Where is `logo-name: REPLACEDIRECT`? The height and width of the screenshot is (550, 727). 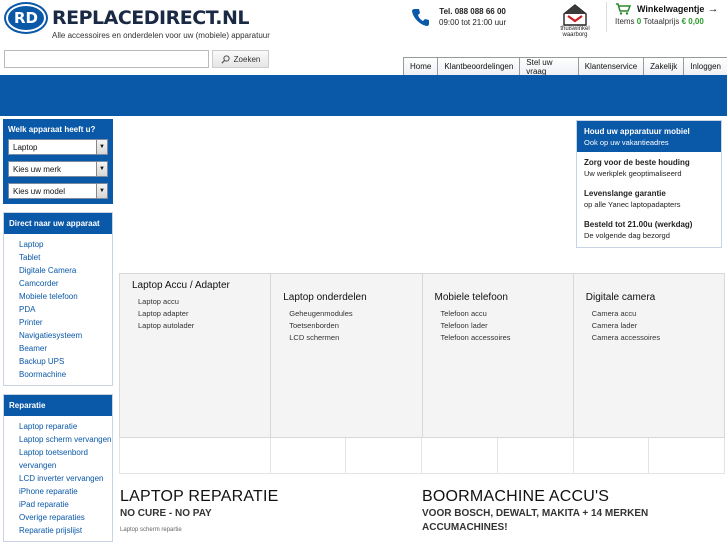
logo-name: REPLACEDIRECT is located at coordinates (134, 18).